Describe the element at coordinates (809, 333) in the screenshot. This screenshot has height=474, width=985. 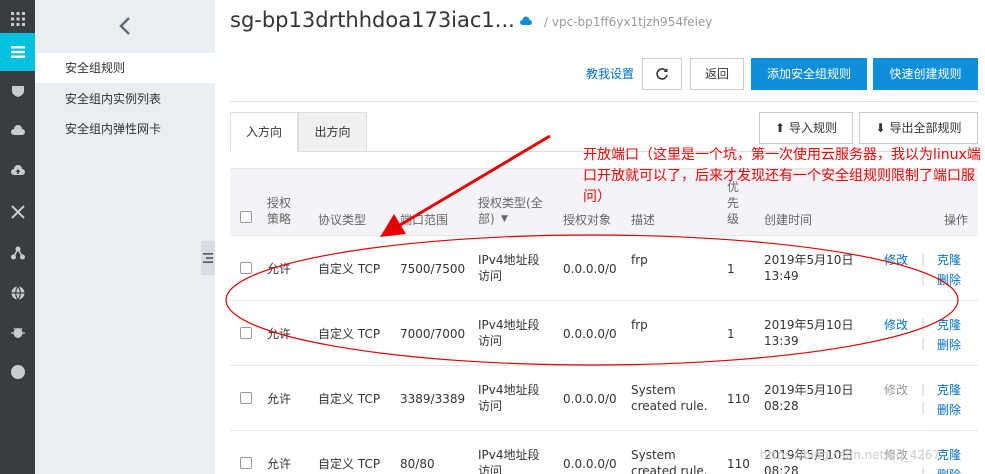
I see `cell-created: 2019年5月10日 13:39` at that location.